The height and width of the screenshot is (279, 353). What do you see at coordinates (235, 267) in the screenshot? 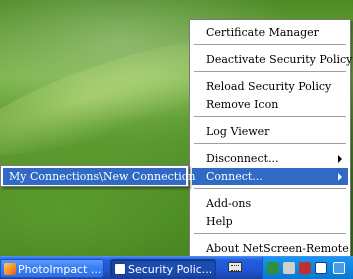
I see `keyboard-icon` at bounding box center [235, 267].